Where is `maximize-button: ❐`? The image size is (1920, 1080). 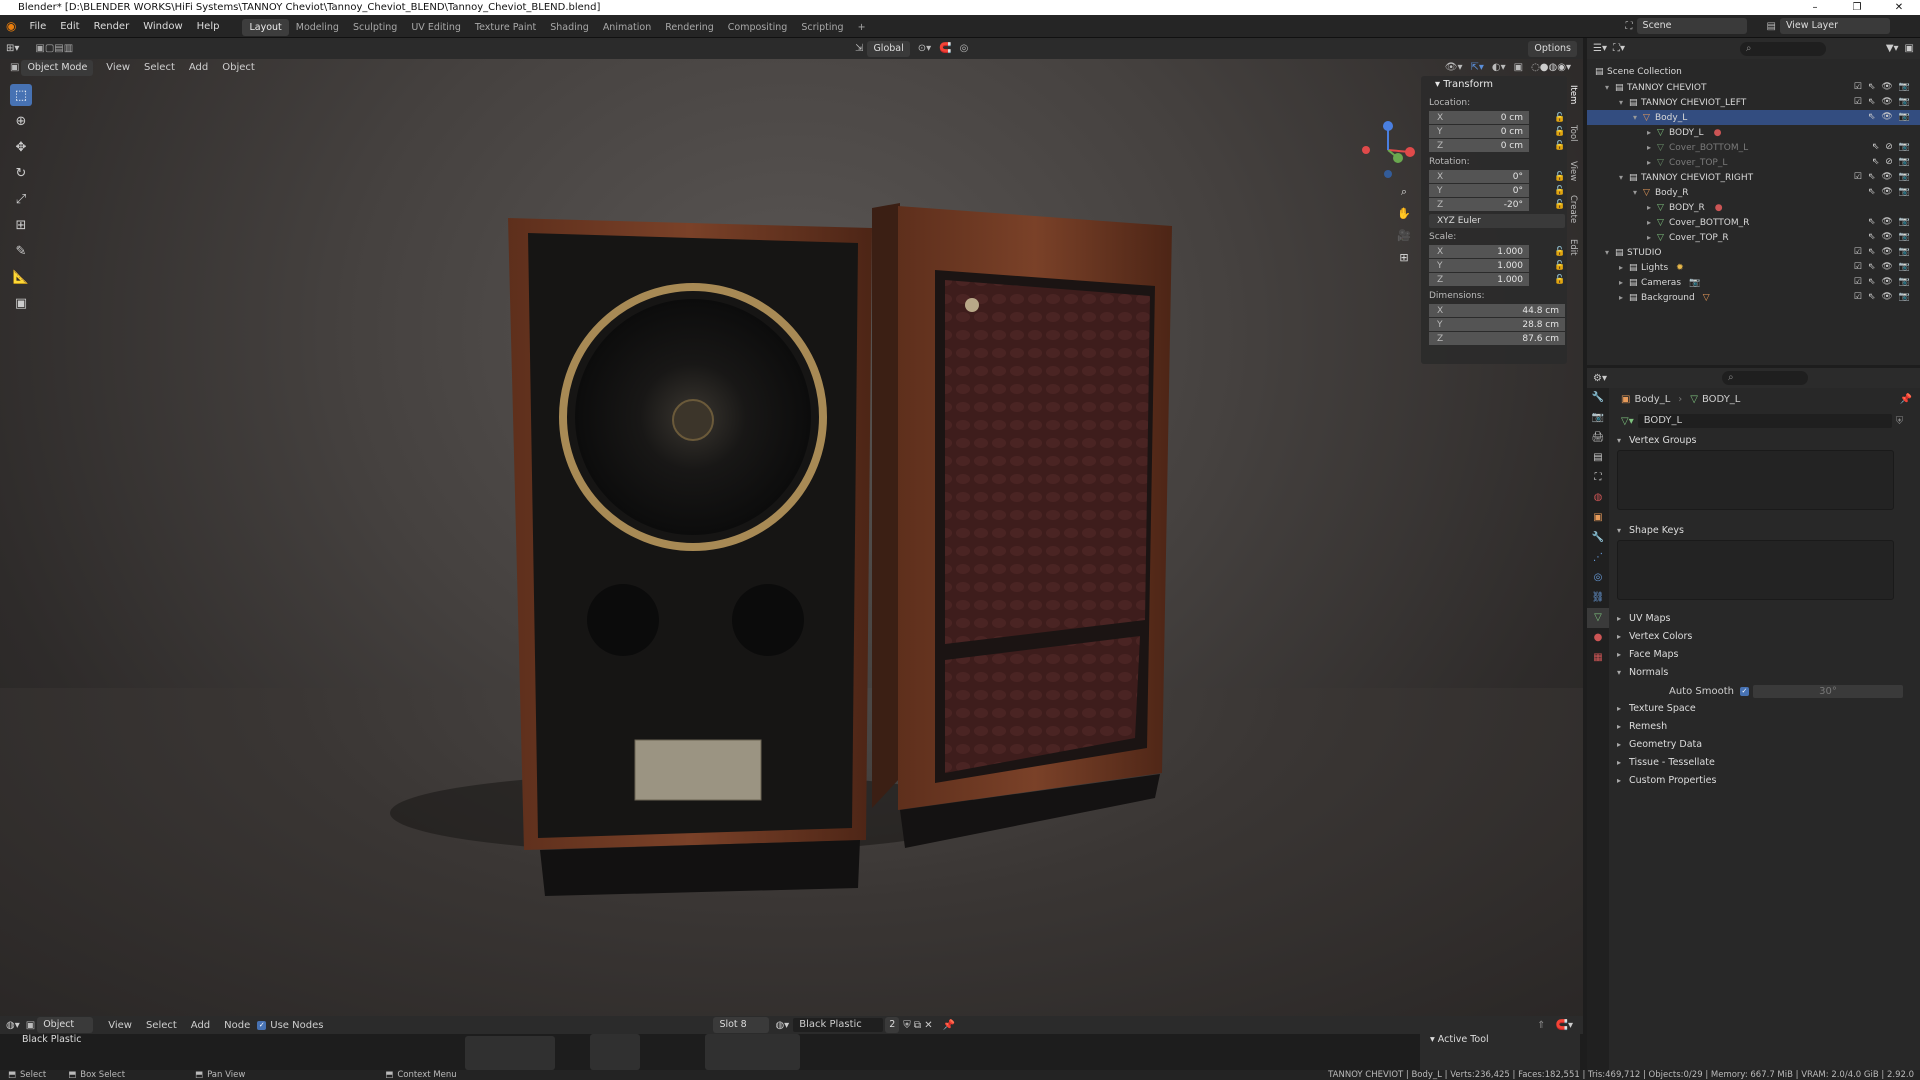 maximize-button: ❐ is located at coordinates (1857, 7).